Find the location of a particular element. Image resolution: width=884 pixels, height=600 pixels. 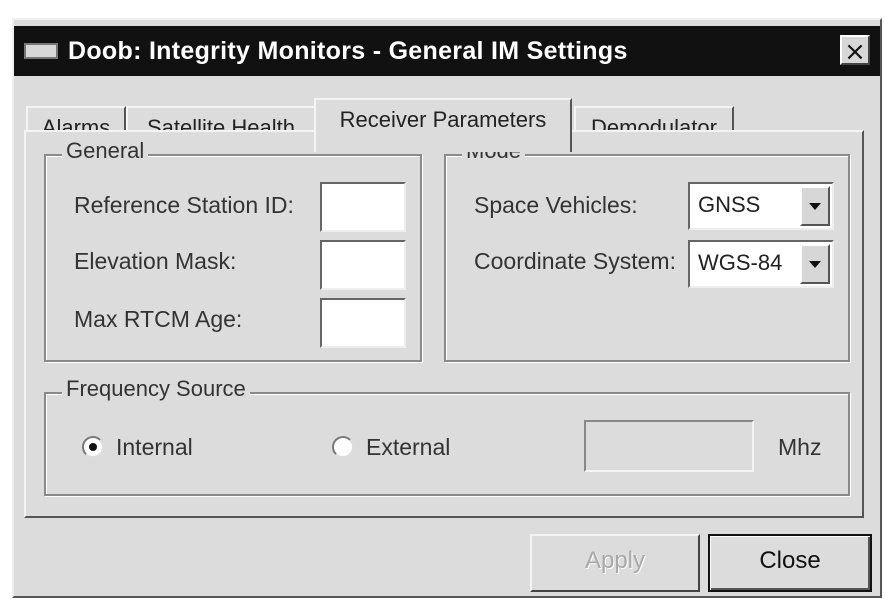

space-vehicles-value: GNSS is located at coordinates (729, 204).